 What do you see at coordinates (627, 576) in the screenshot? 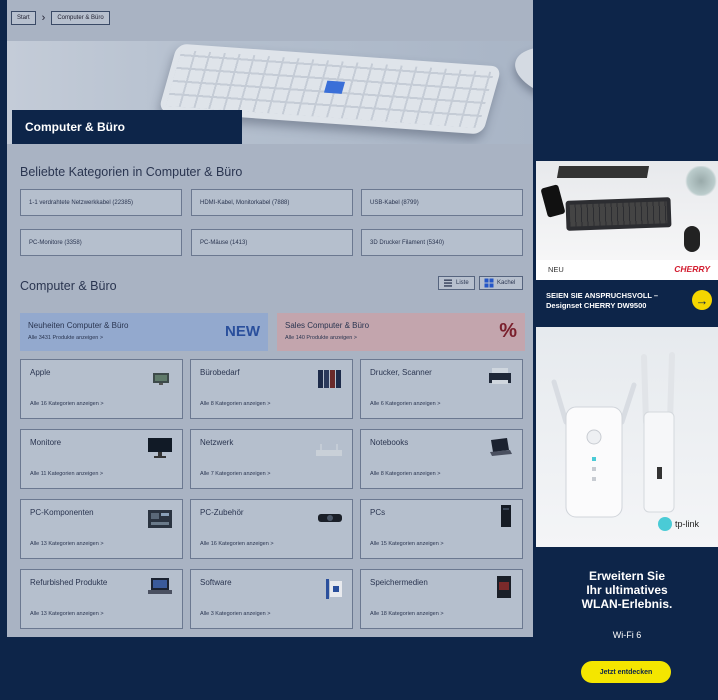
I see `tplink-headline-line1: Erweitern Sie` at bounding box center [627, 576].